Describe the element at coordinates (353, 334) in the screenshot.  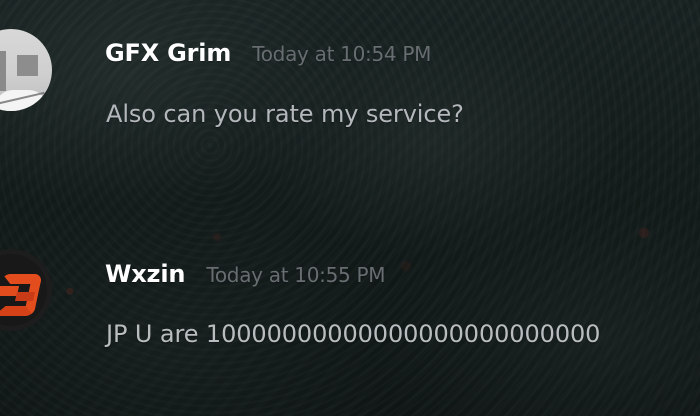
I see `message-text: JP U are 10000000000000000000000000` at that location.